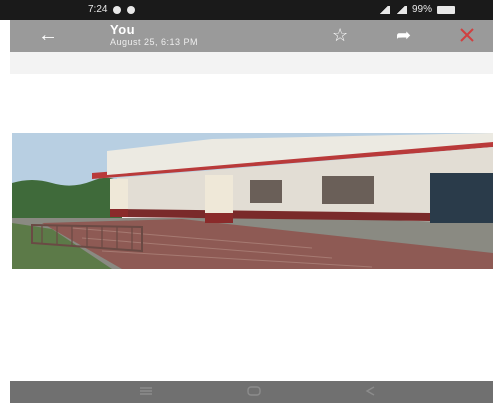 The image size is (493, 403). I want to click on battery-icon, so click(446, 9).